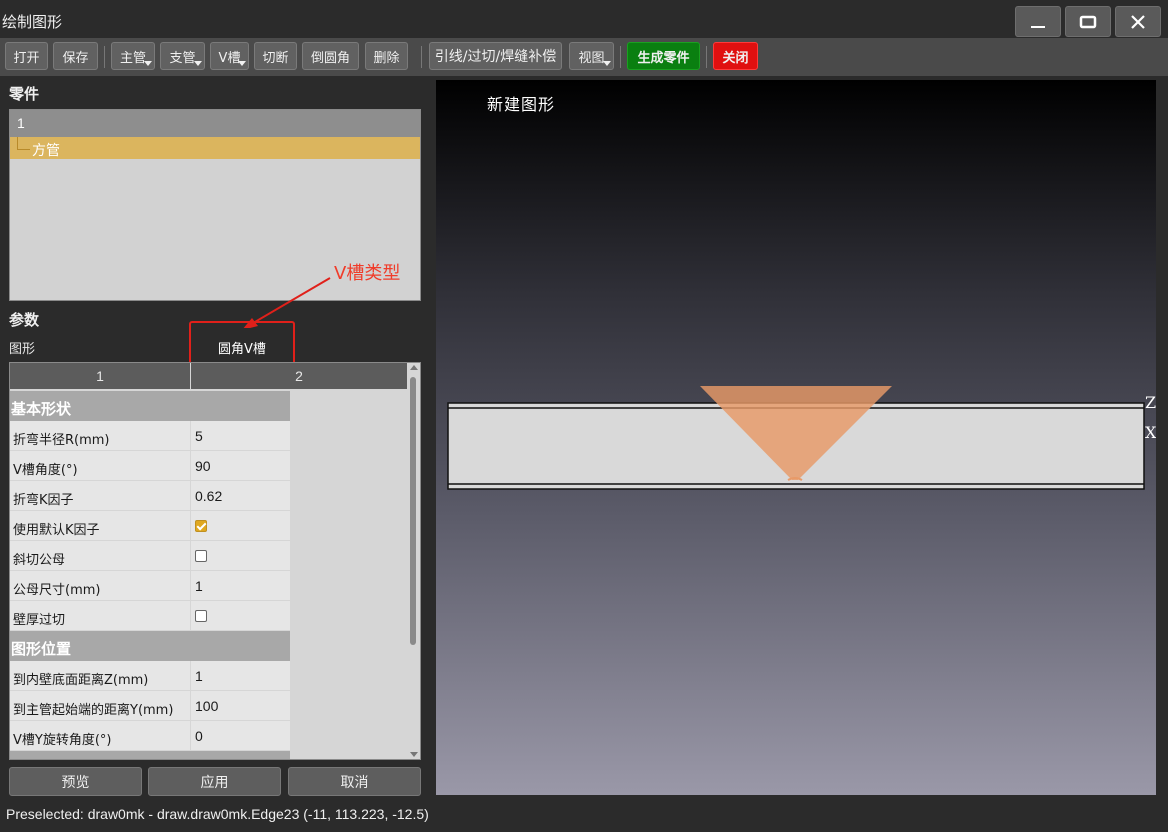  What do you see at coordinates (201, 556) in the screenshot?
I see `bevel-male-female-checkbox` at bounding box center [201, 556].